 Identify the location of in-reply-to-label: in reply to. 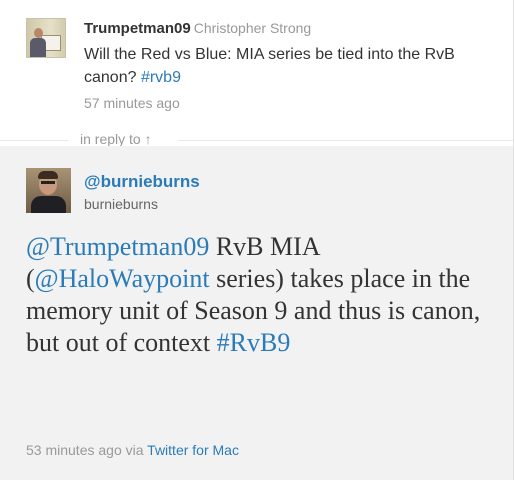
(110, 139).